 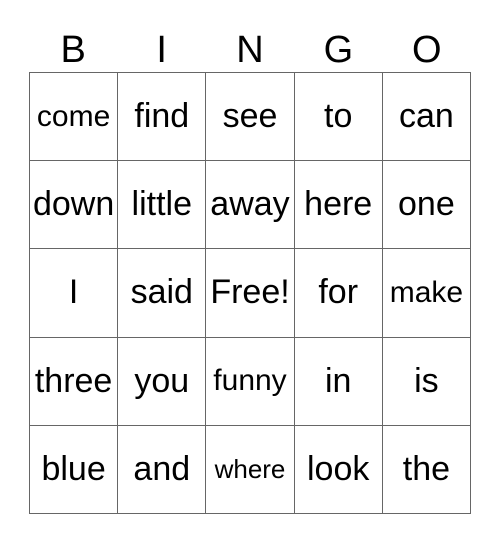 I want to click on bingo-header: B I N G O, so click(x=250, y=50).